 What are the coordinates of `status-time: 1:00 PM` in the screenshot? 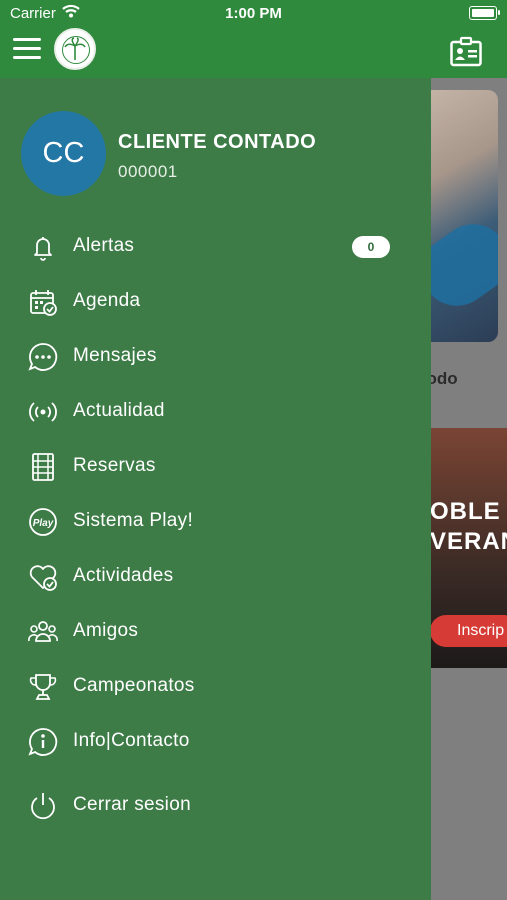 It's located at (253, 13).